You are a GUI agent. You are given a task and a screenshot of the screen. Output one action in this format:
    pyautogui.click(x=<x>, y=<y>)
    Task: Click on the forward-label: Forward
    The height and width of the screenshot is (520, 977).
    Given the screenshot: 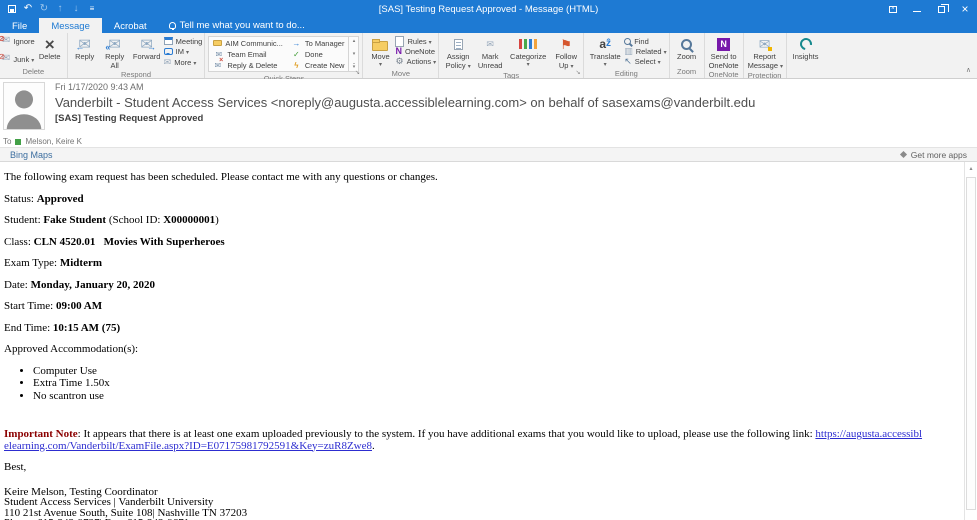 What is the action you would take?
    pyautogui.click(x=146, y=56)
    